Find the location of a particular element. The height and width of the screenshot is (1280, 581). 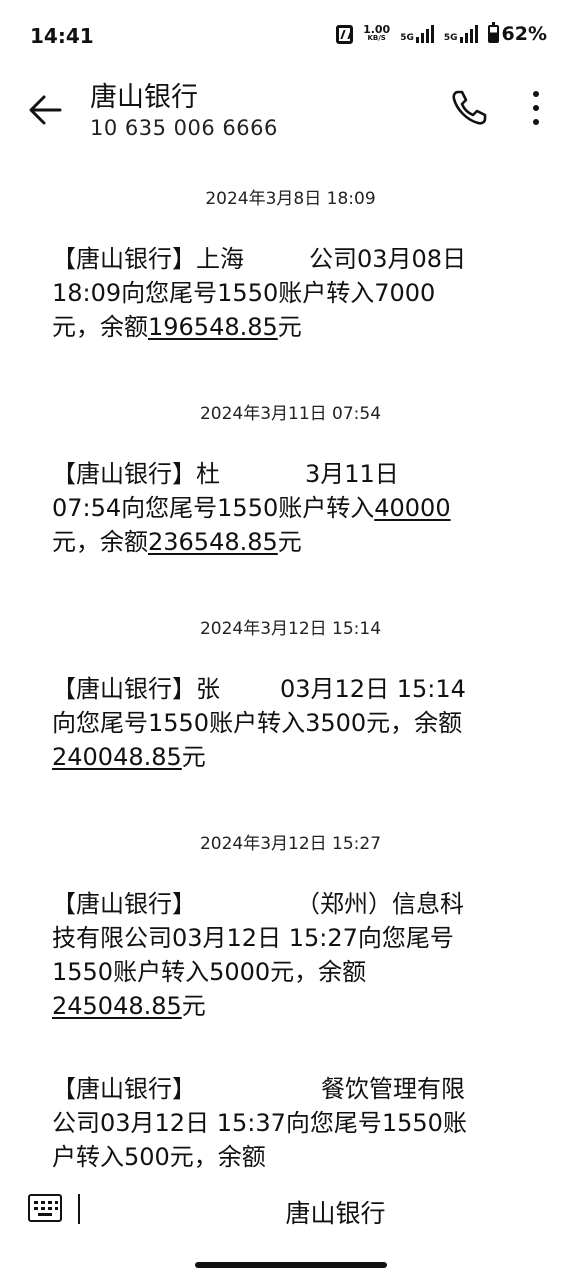

battery-icon is located at coordinates (493, 32).